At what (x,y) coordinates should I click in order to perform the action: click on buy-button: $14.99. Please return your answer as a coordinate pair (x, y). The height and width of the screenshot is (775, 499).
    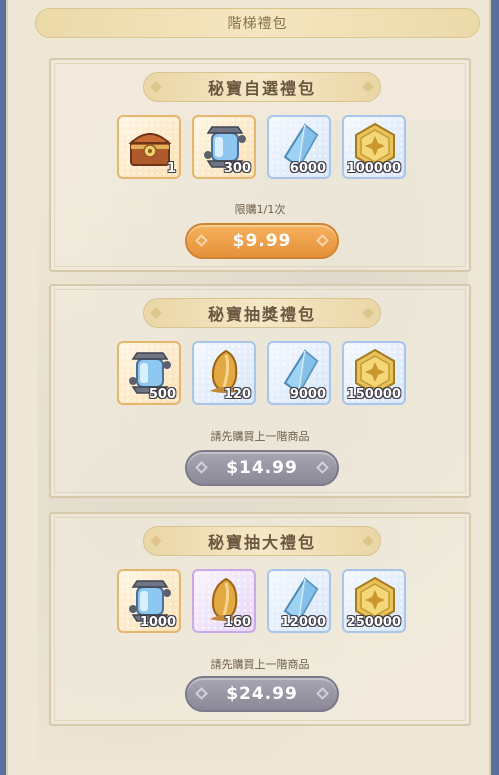
    Looking at the image, I should click on (262, 468).